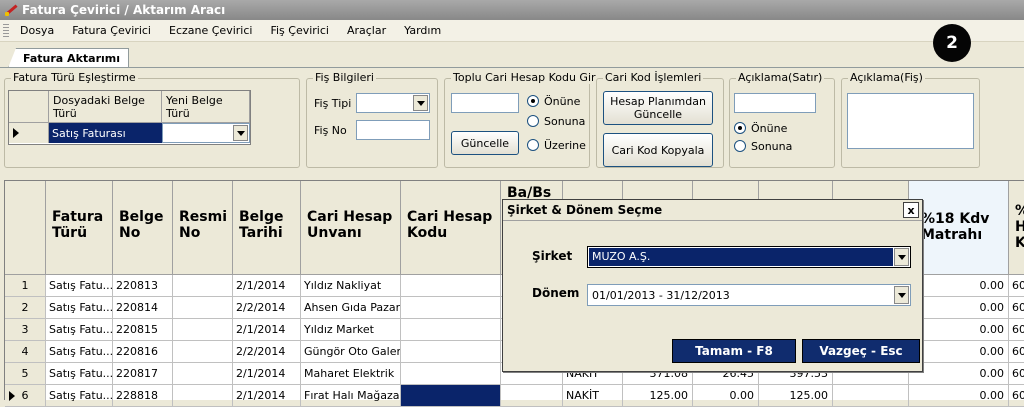 The width and height of the screenshot is (1024, 407). Describe the element at coordinates (143, 286) in the screenshot. I see `cell-belge-no: 220813` at that location.